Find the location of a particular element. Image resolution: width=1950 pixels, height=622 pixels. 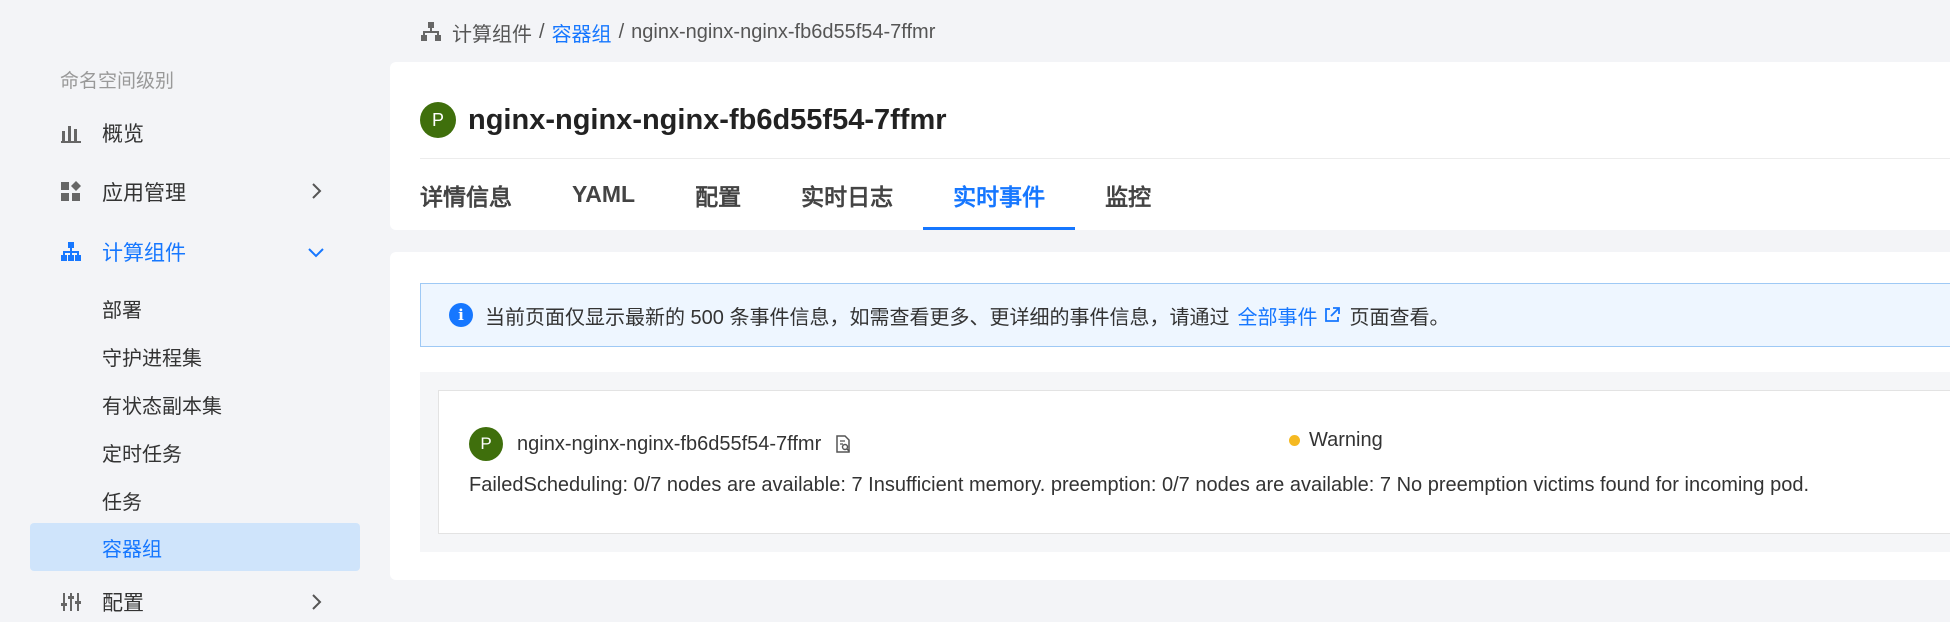

sliders-icon is located at coordinates (71, 602).